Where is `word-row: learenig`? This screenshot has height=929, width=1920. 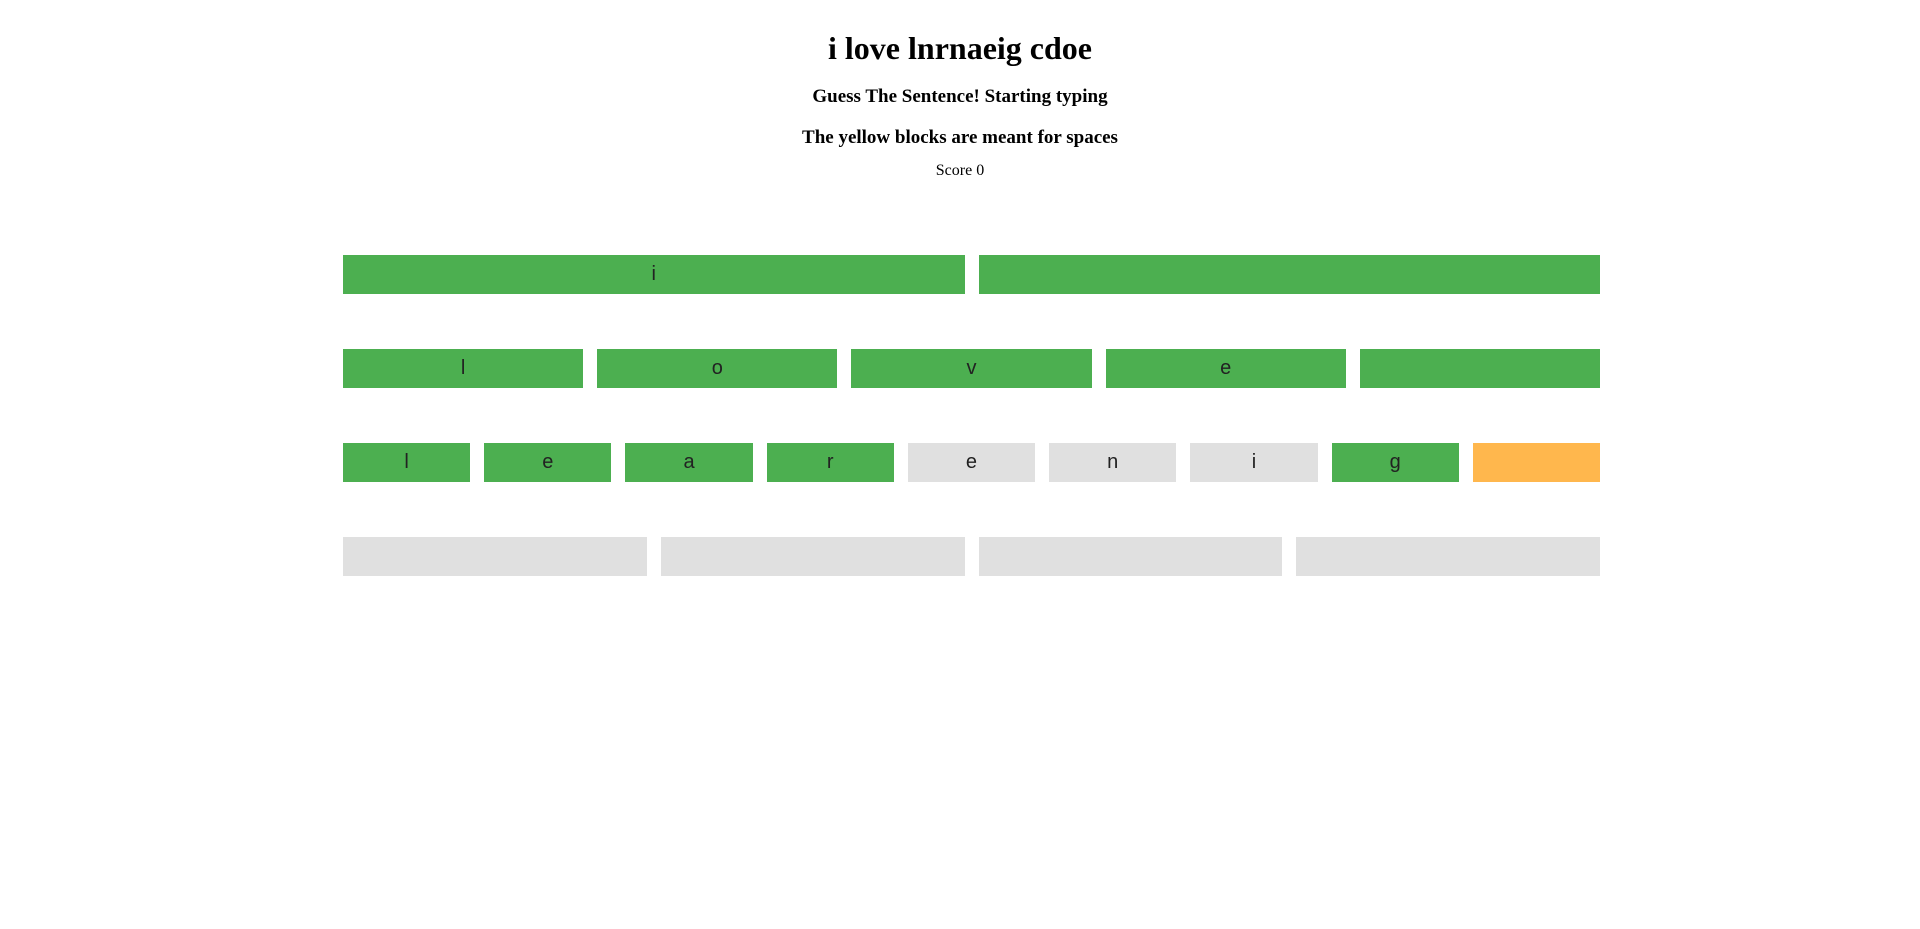 word-row: learenig is located at coordinates (971, 462).